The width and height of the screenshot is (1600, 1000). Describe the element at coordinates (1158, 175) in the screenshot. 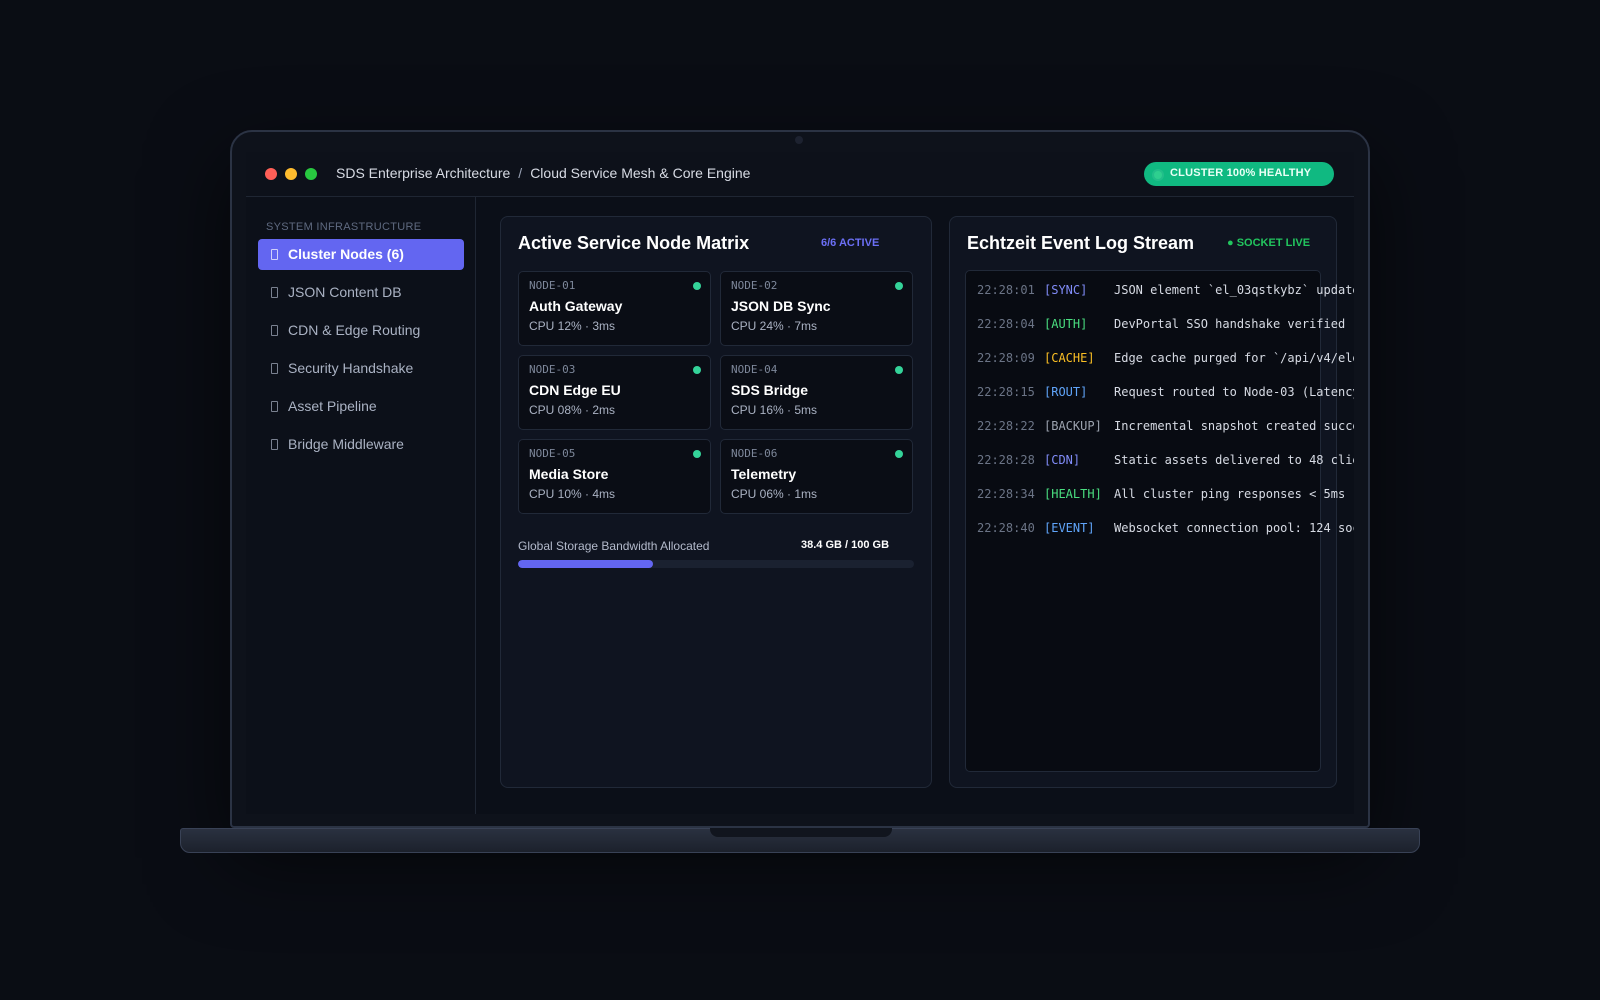

I see `health-status-icon` at that location.